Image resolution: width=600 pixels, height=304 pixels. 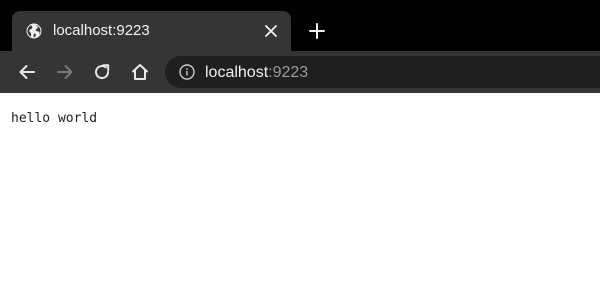 I want to click on home-icon, so click(x=140, y=72).